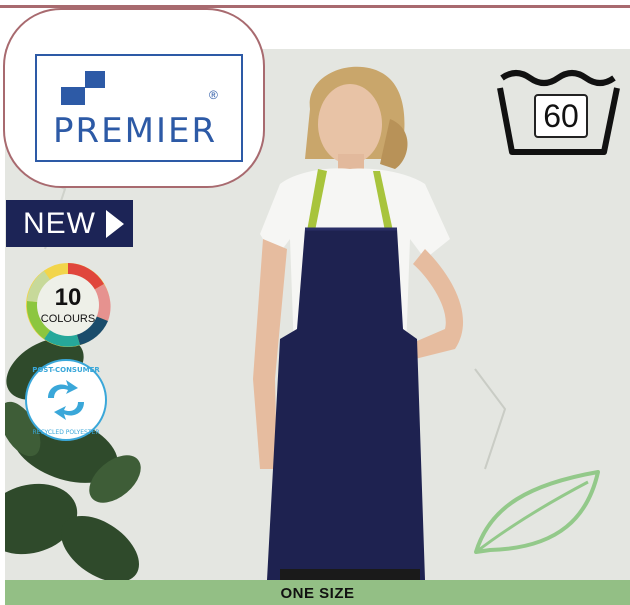  What do you see at coordinates (213, 95) in the screenshot?
I see `registered-mark: ®` at bounding box center [213, 95].